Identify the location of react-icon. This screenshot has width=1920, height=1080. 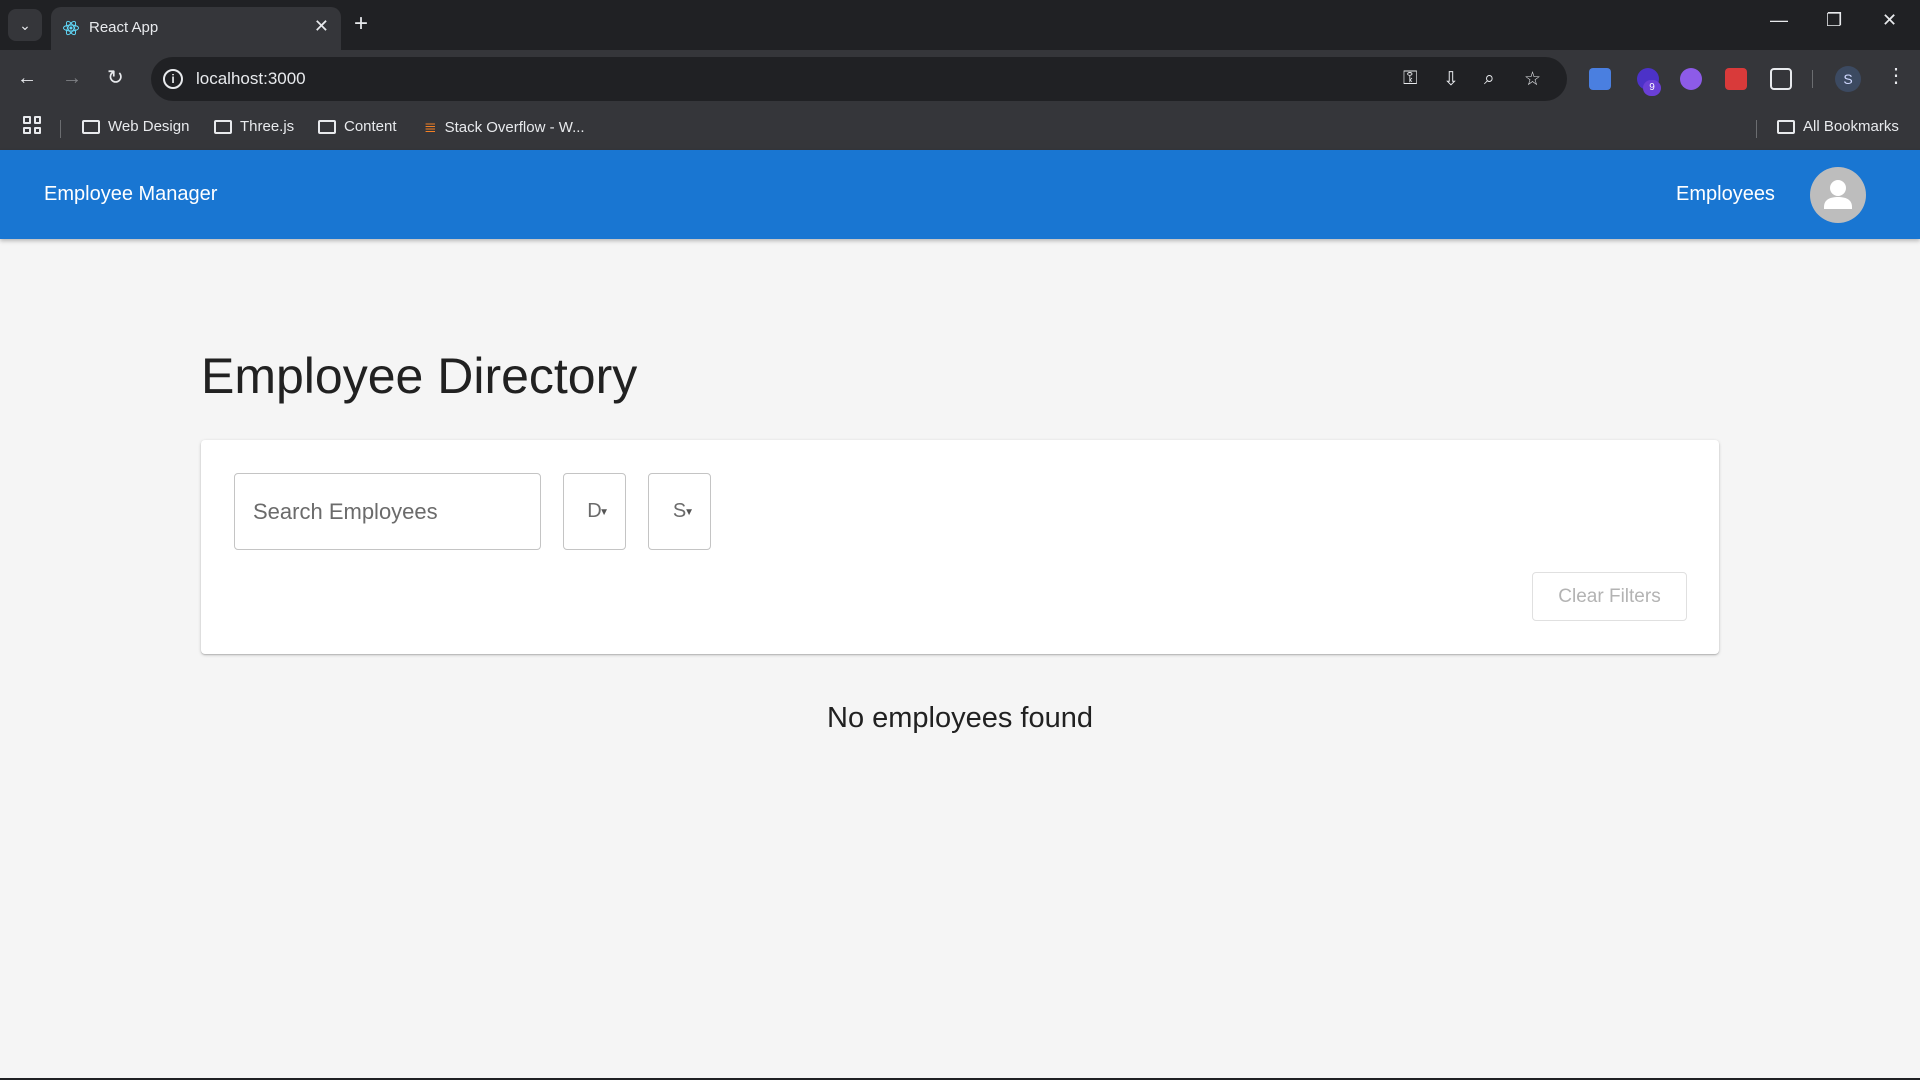
(71, 28).